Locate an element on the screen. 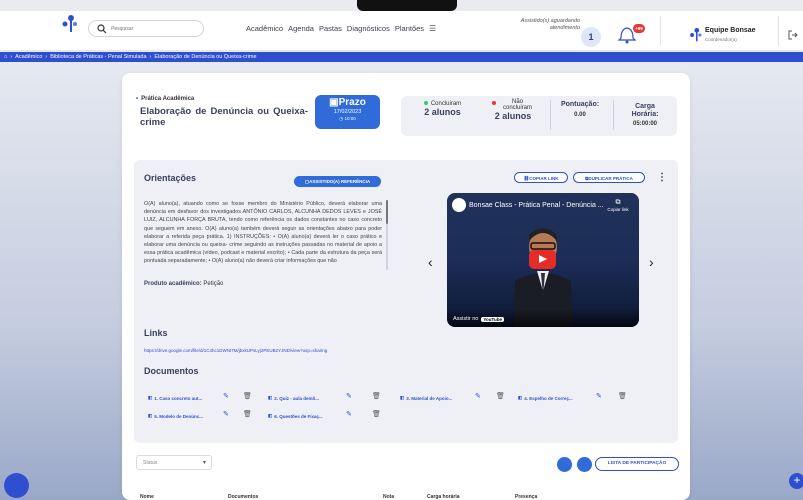  copy-icon: ⧉ is located at coordinates (618, 202).